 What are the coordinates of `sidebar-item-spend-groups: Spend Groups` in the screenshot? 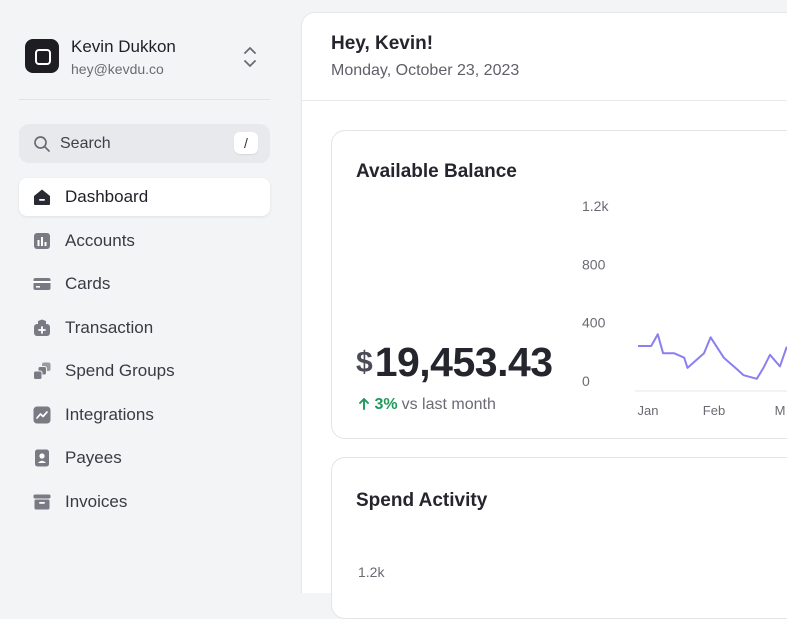 It's located at (144, 371).